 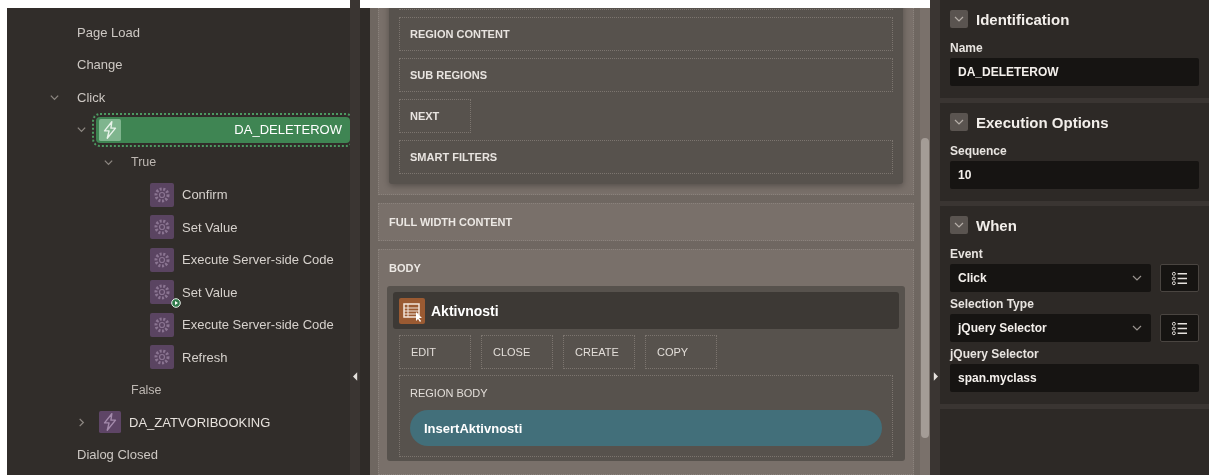 What do you see at coordinates (201, 357) in the screenshot?
I see `tree-item: Refresh` at bounding box center [201, 357].